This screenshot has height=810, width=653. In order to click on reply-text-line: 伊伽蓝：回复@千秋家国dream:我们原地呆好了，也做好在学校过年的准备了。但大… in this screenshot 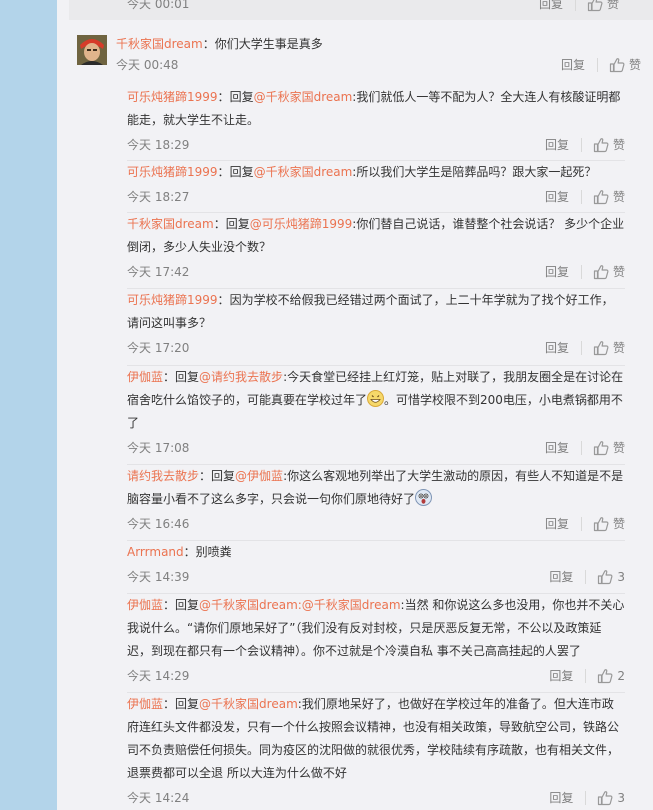, I will do `click(376, 739)`.